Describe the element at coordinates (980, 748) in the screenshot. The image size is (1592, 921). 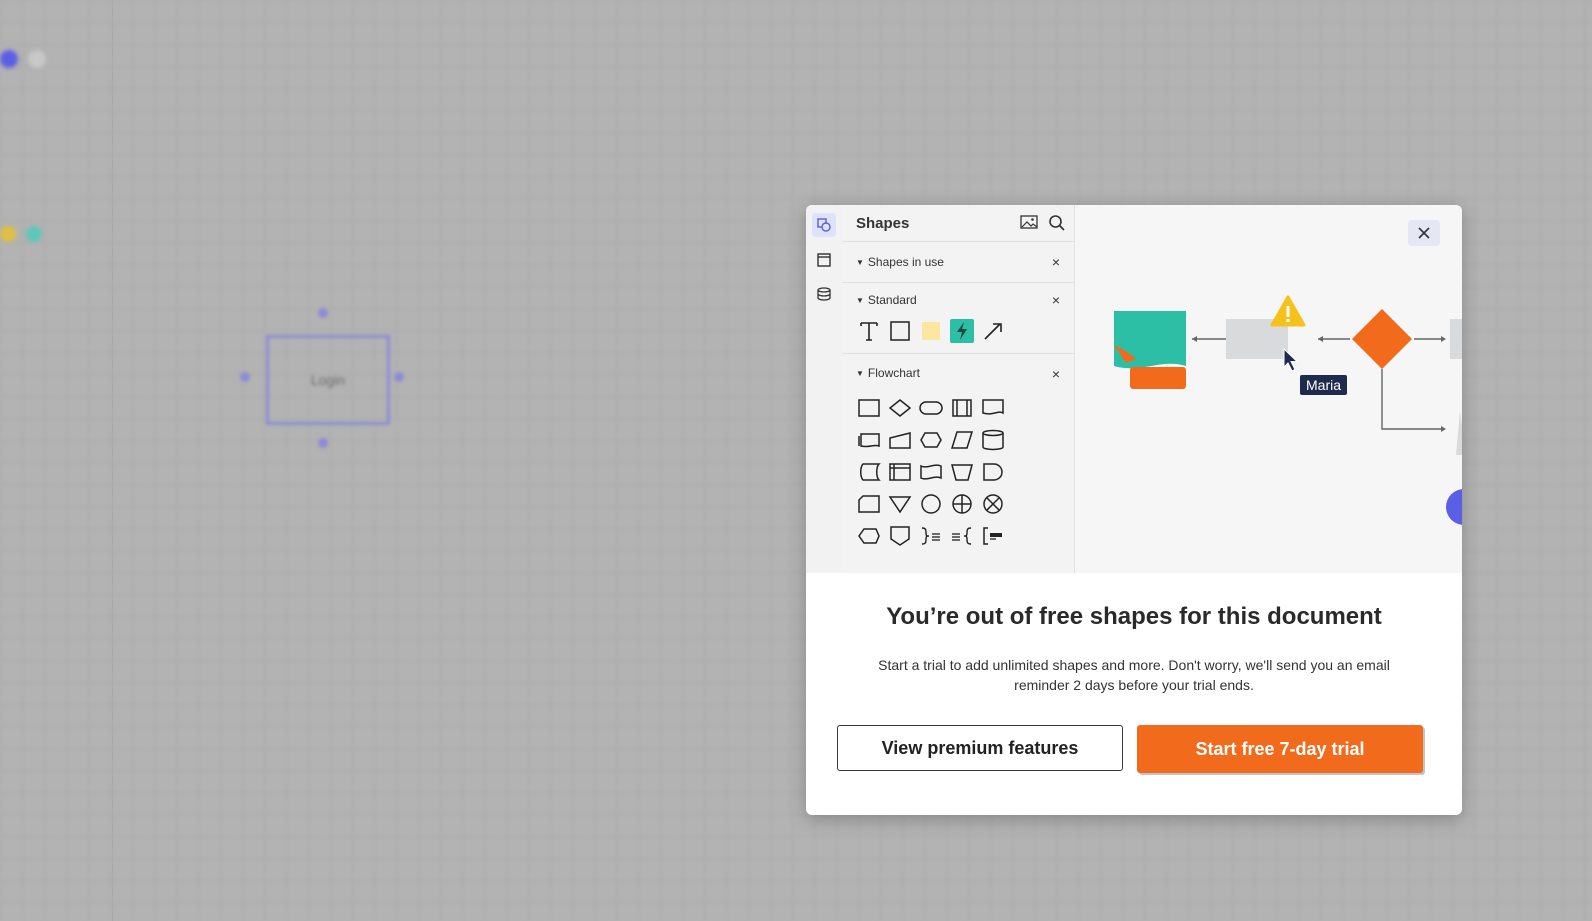
I see `view-premium-features-button: View premium features` at that location.